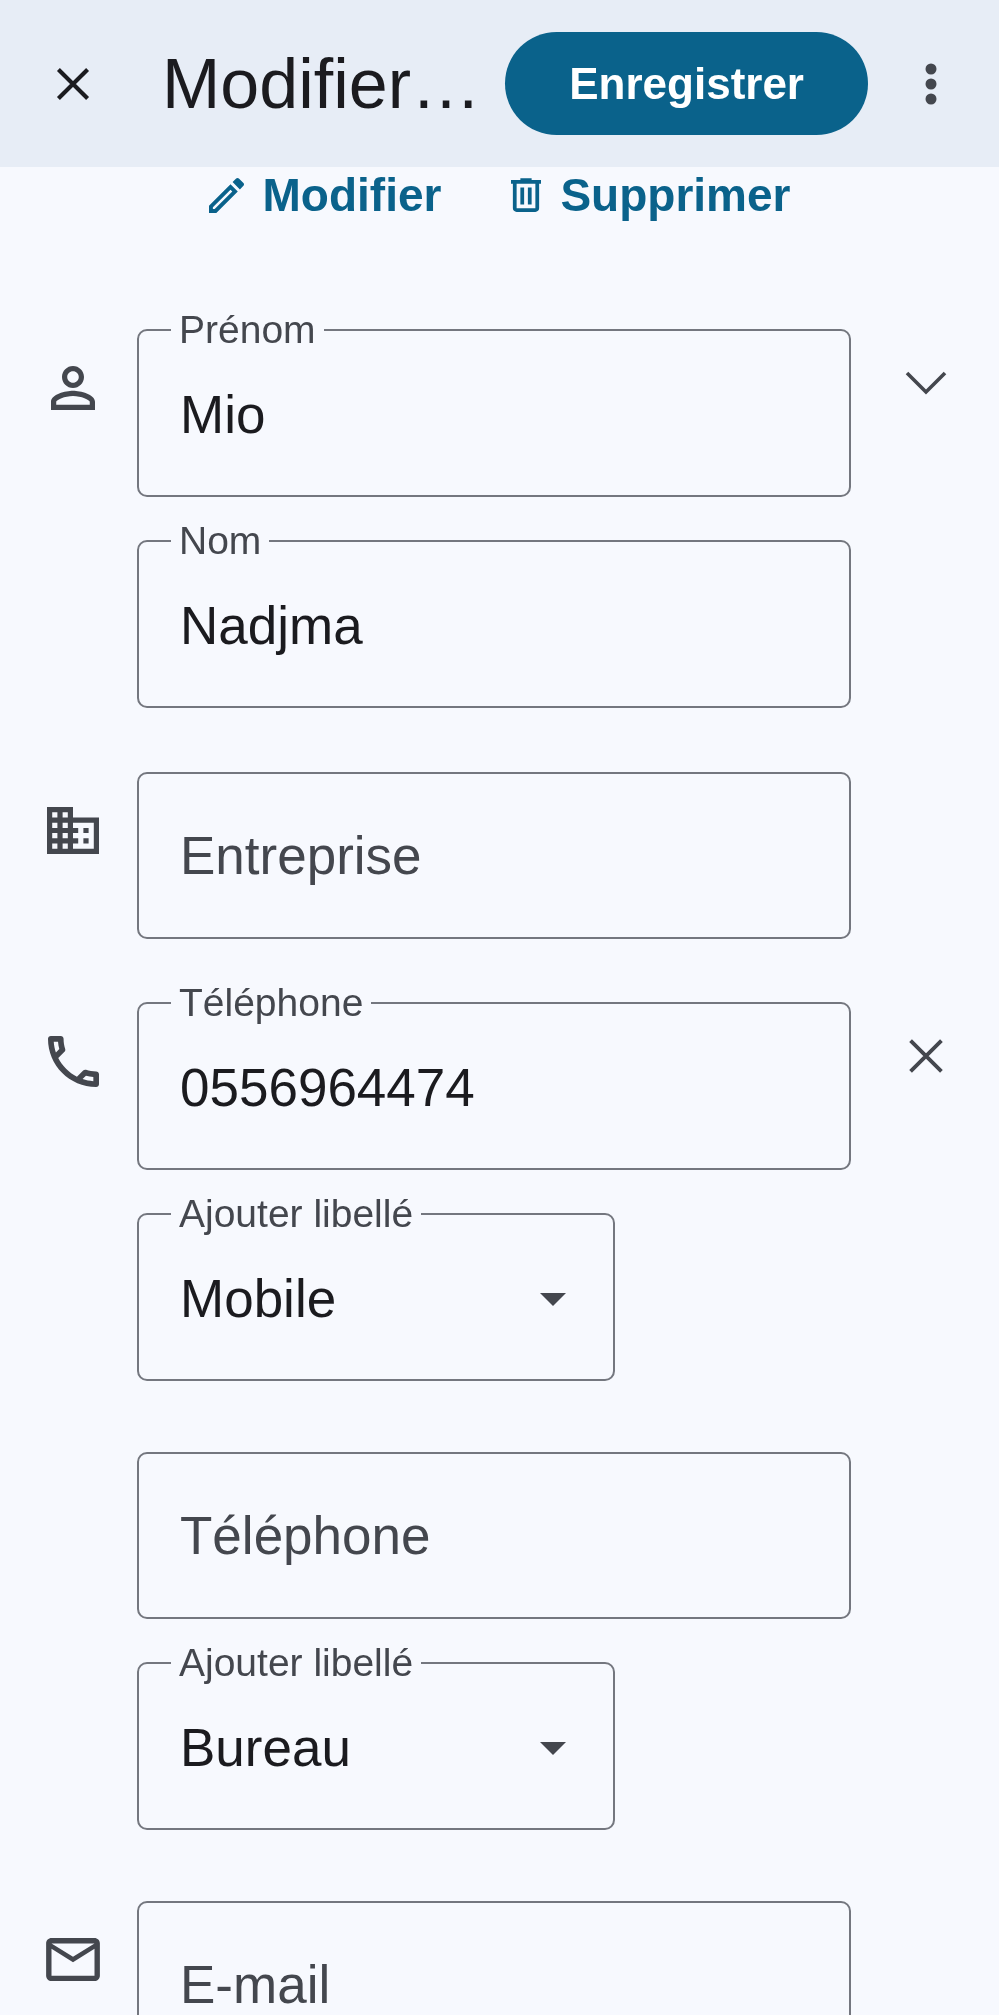 The width and height of the screenshot is (999, 2015). Describe the element at coordinates (73, 1061) in the screenshot. I see `phone-icon` at that location.